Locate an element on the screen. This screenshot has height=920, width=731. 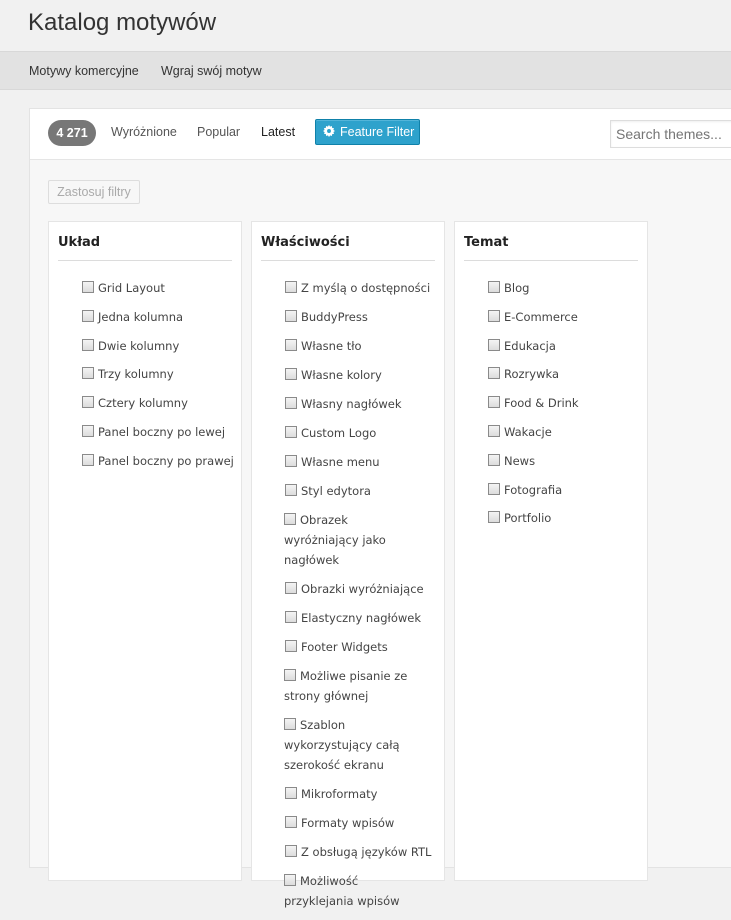
filter-option: Rozrywka is located at coordinates (533, 378).